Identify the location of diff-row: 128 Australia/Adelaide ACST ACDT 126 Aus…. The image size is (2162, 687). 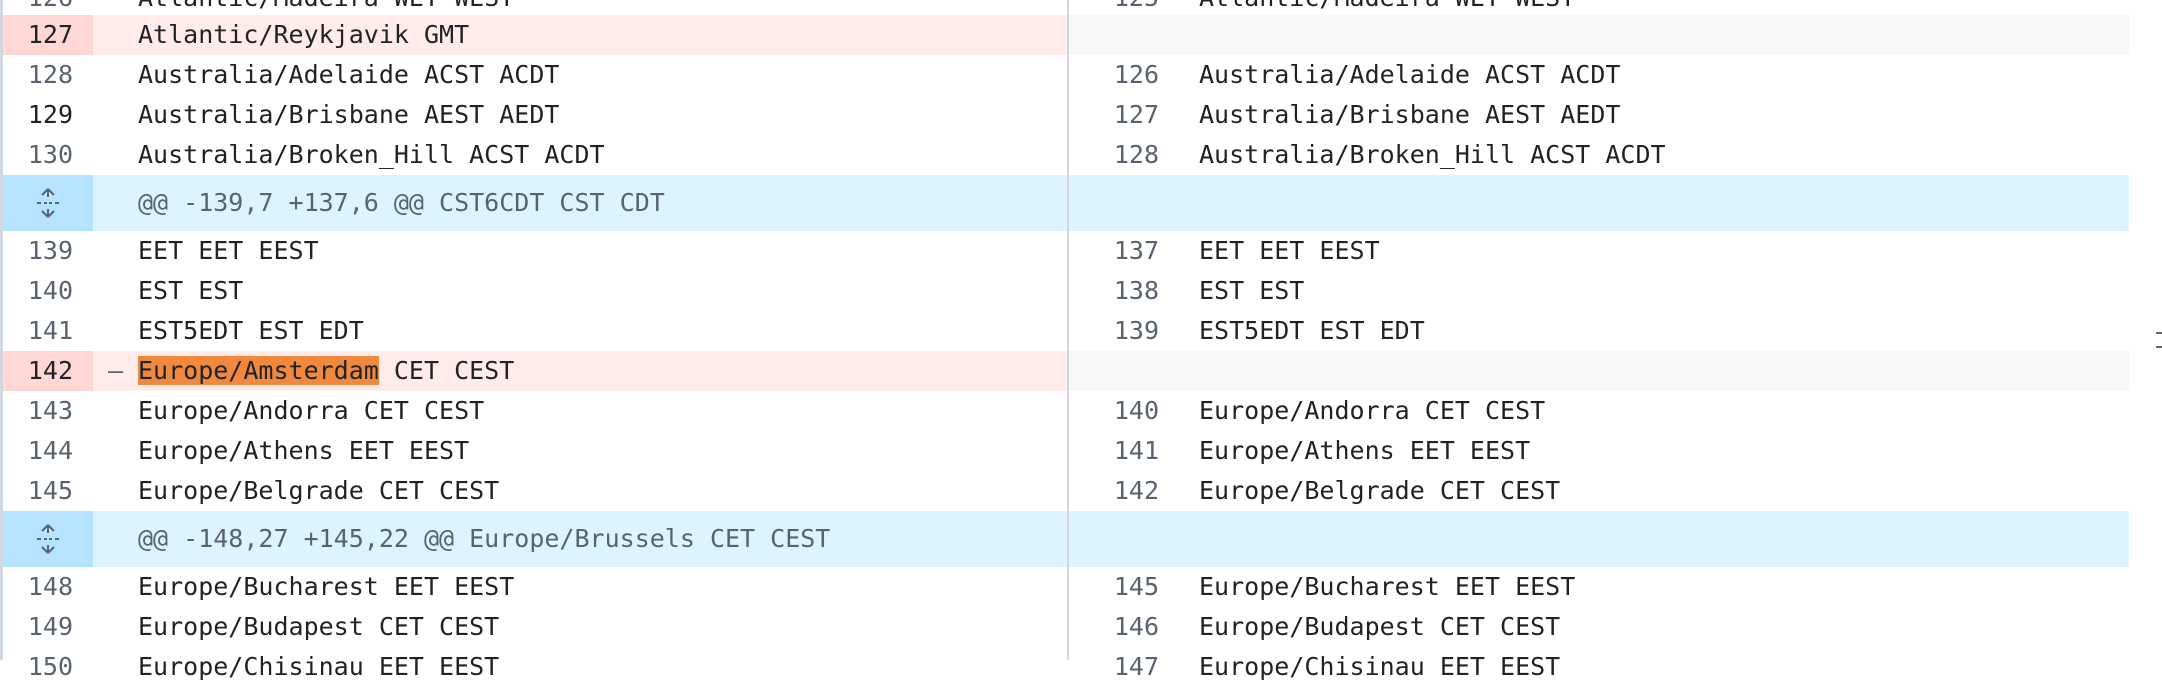
(1066, 75).